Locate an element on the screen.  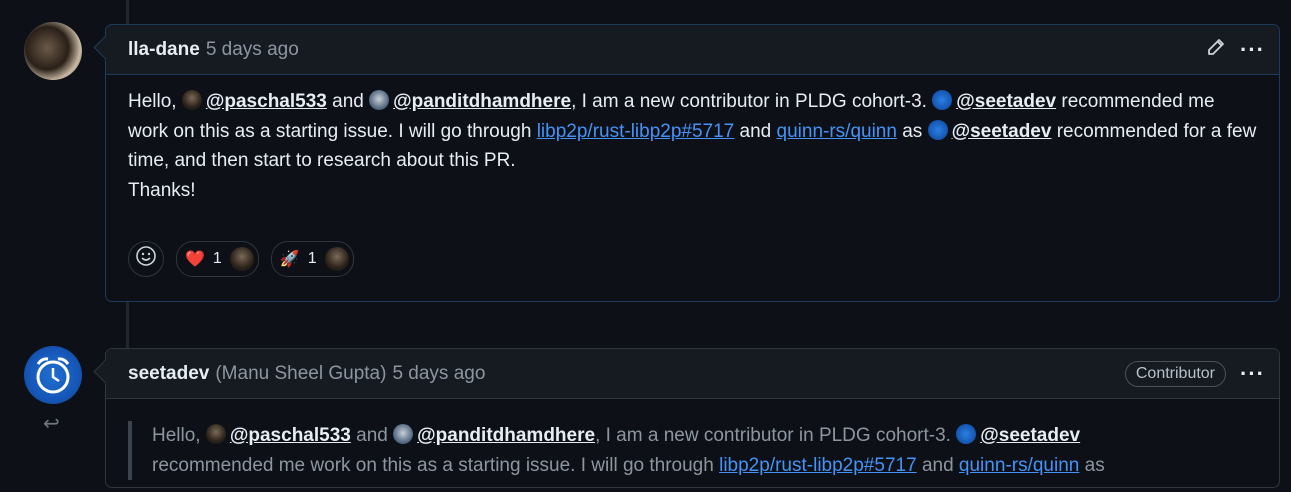
heart-icon: ❤️ is located at coordinates (195, 259).